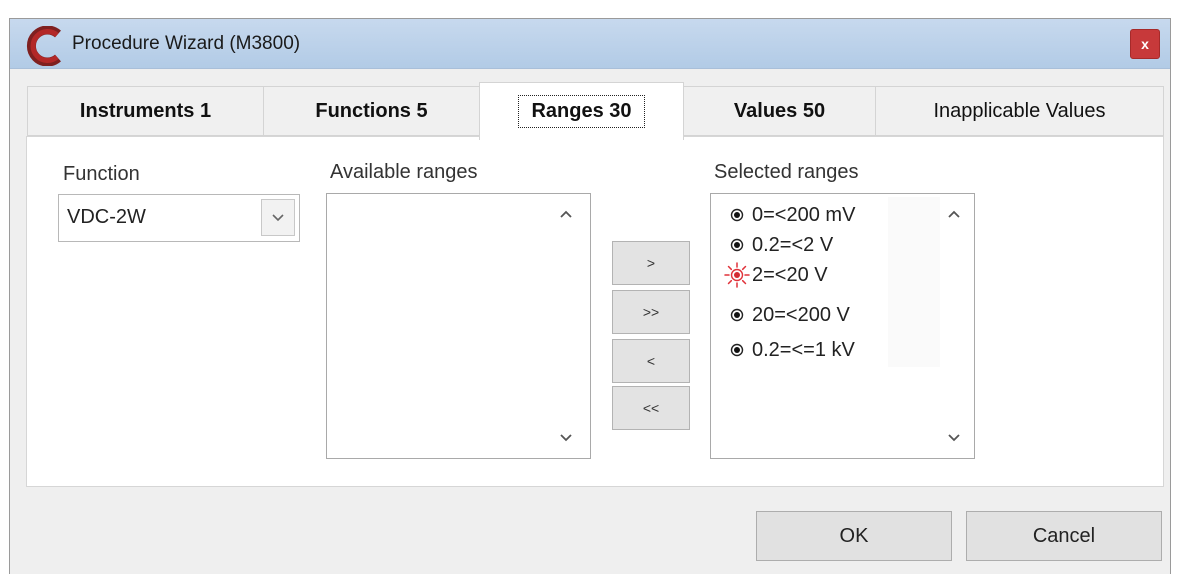 This screenshot has height=574, width=1180. I want to click on list-item-trailing-fill, so click(914, 282).